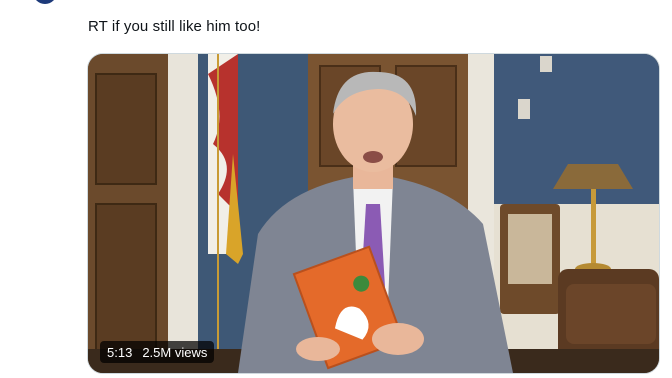 The image size is (672, 378). Describe the element at coordinates (45, 2) in the screenshot. I see `avatar` at that location.